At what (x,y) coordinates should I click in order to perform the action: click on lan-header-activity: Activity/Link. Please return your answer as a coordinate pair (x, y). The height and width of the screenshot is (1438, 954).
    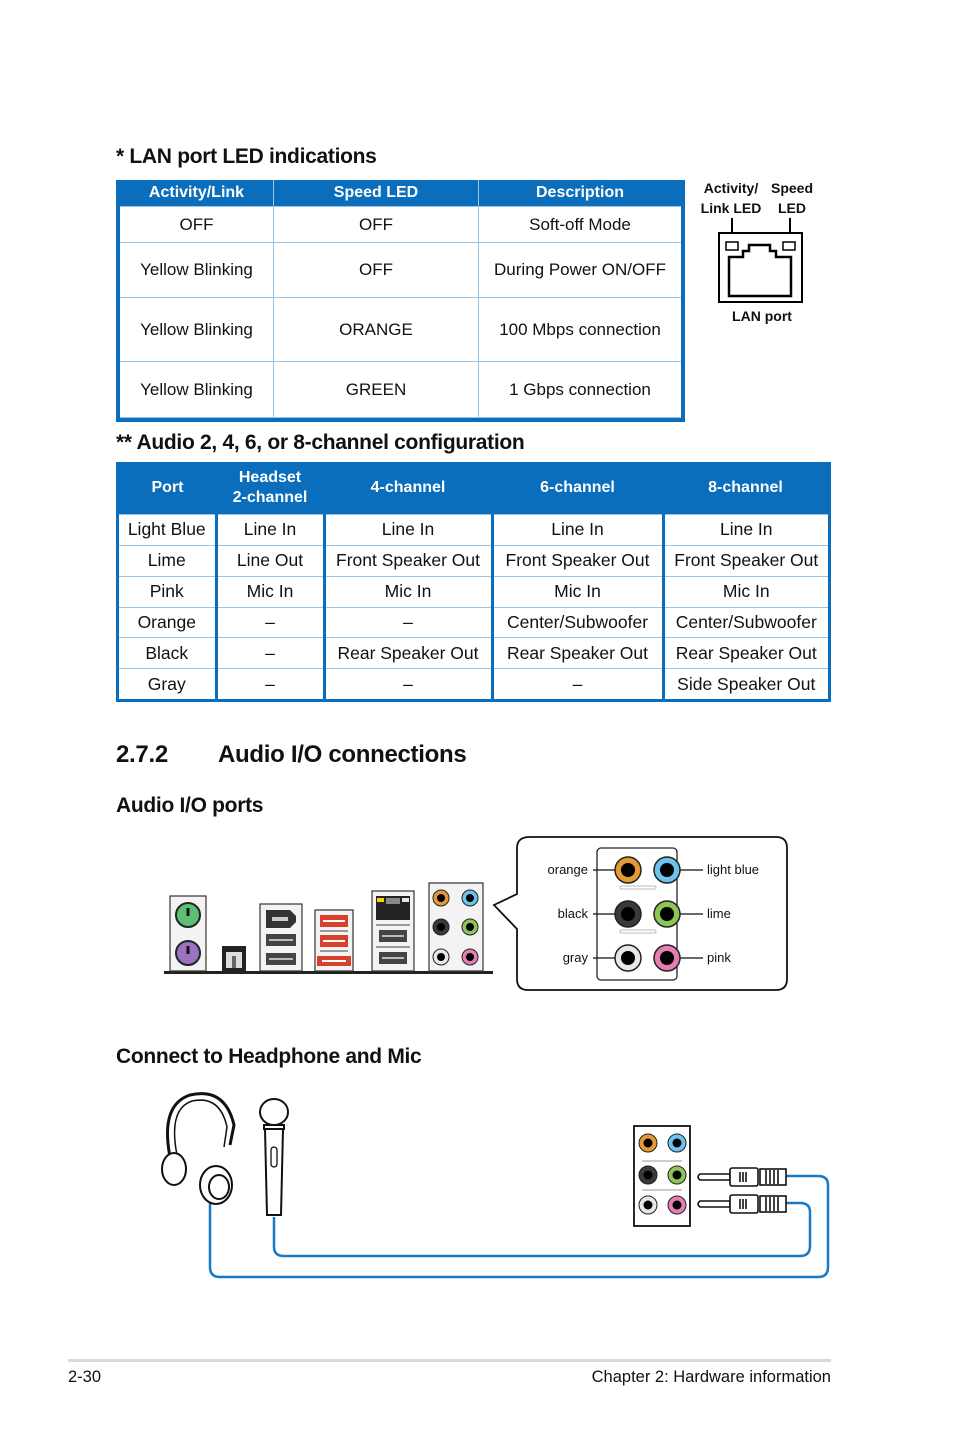
    Looking at the image, I should click on (197, 193).